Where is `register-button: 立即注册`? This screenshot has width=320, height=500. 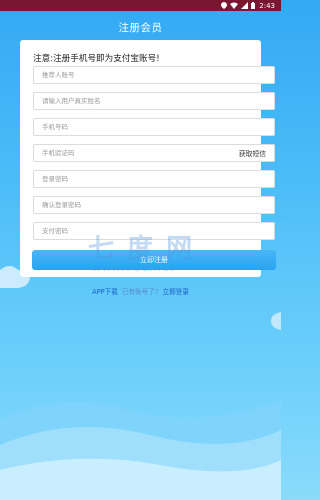 register-button: 立即注册 is located at coordinates (154, 260).